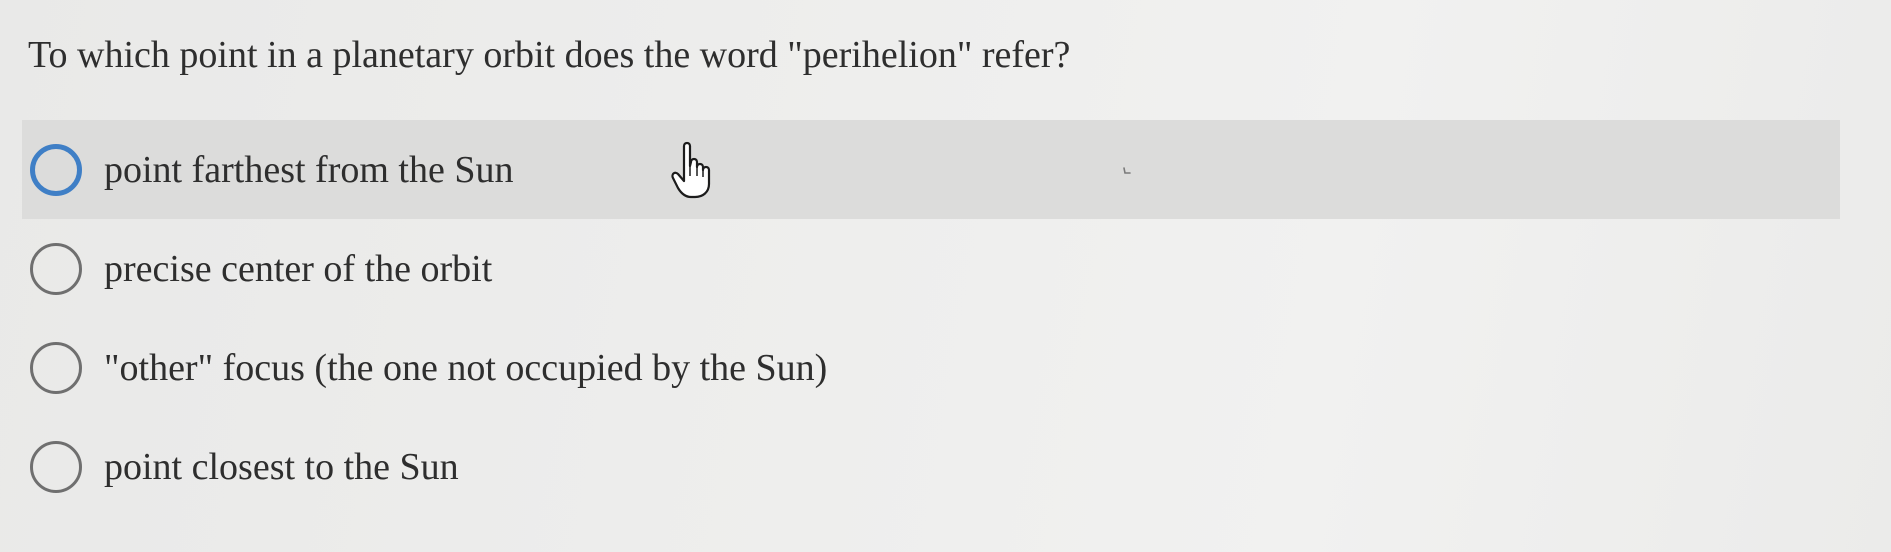 The image size is (1891, 552). What do you see at coordinates (691, 170) in the screenshot?
I see `hand-pointer-icon` at bounding box center [691, 170].